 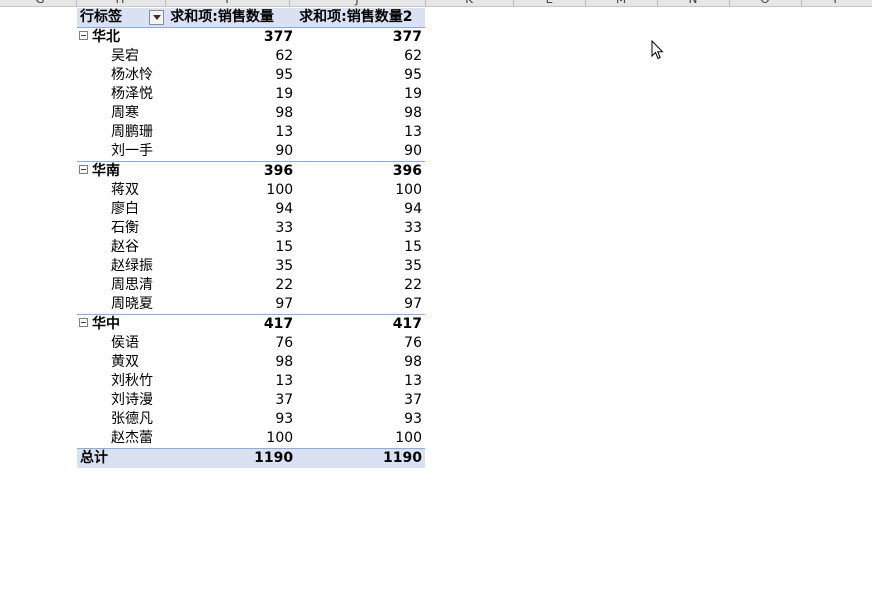 What do you see at coordinates (621, 3) in the screenshot?
I see `column-header: M` at bounding box center [621, 3].